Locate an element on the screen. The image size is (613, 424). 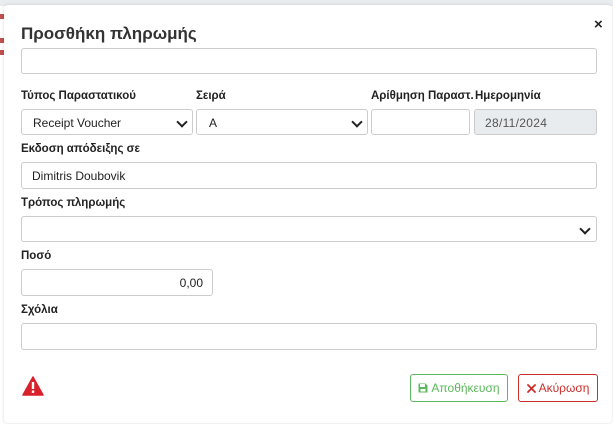
save-button: Αποθήκευση is located at coordinates (459, 388).